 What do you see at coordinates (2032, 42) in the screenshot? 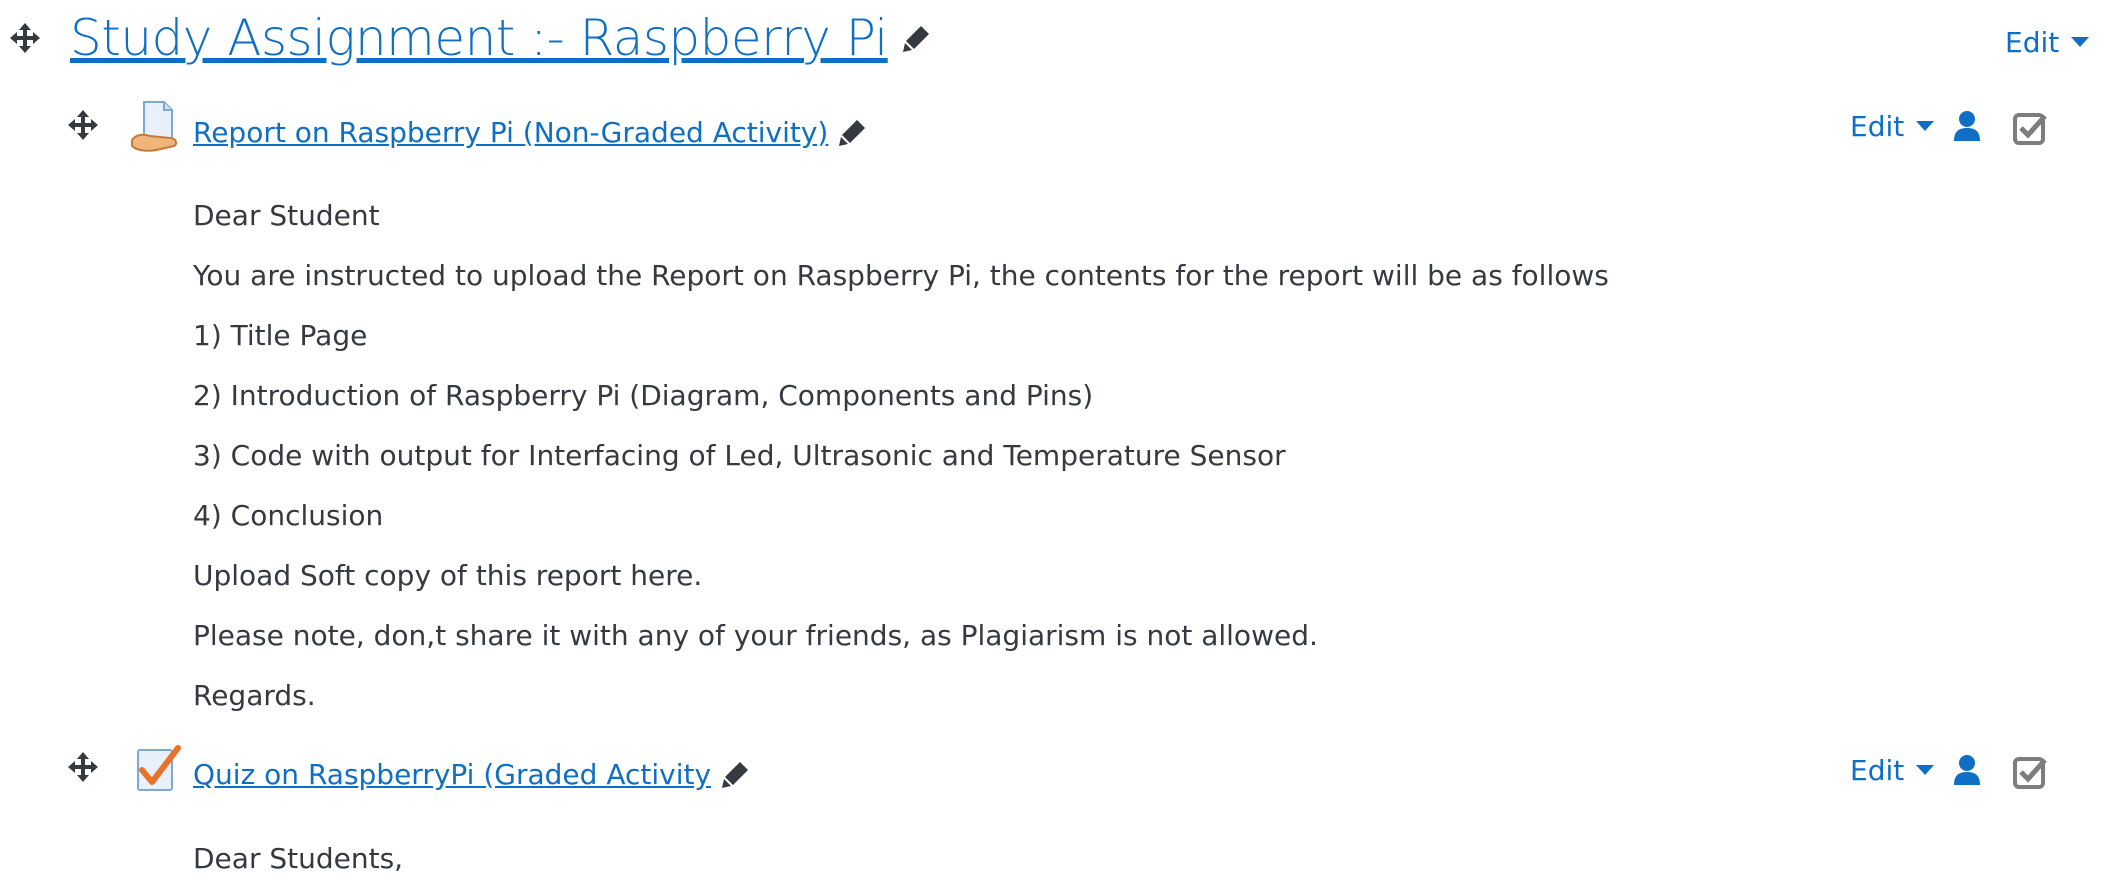
I see `section-edit-label: Edit` at bounding box center [2032, 42].